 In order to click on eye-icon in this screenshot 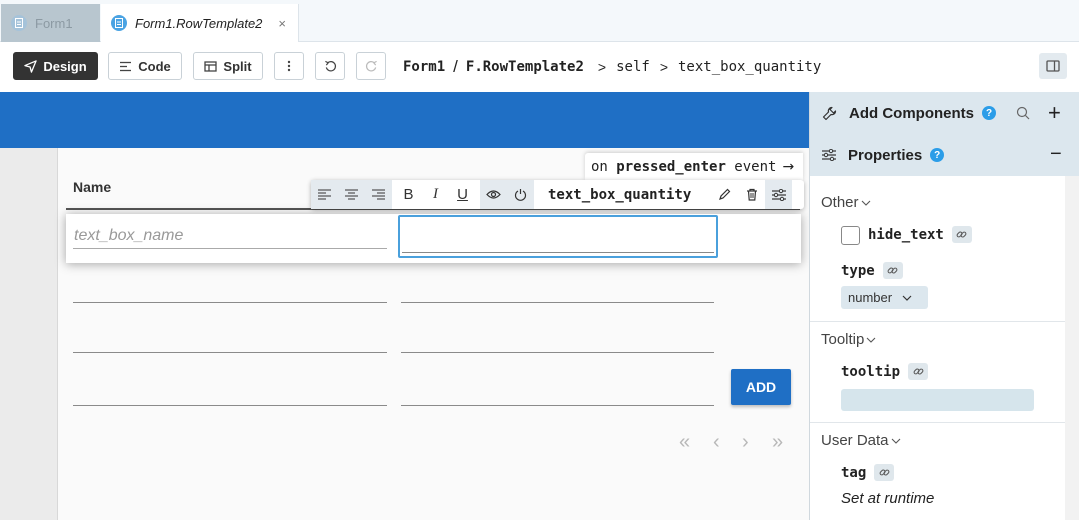, I will do `click(493, 194)`.